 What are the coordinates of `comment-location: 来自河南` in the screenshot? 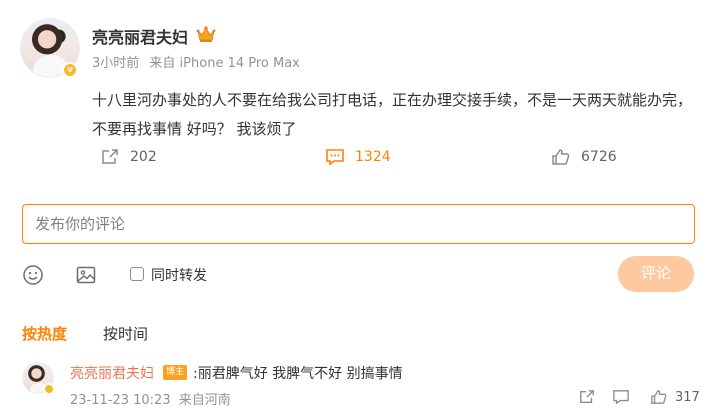 It's located at (204, 400).